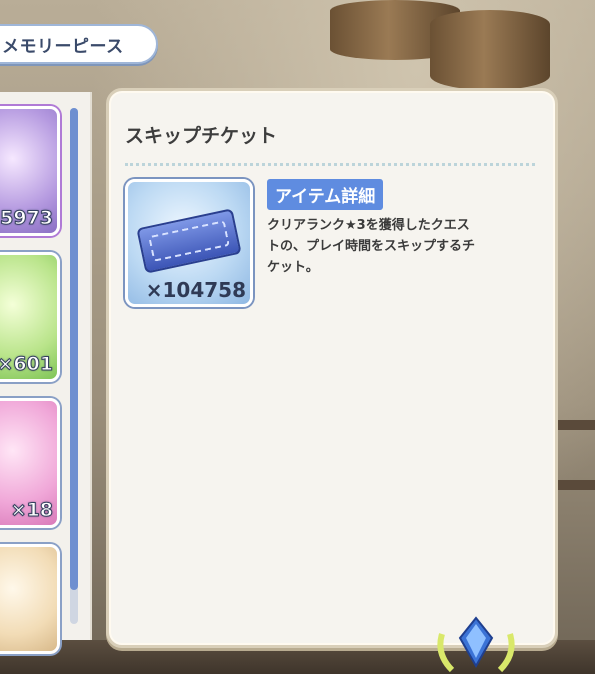  I want to click on item-card-count: ×601, so click(26, 364).